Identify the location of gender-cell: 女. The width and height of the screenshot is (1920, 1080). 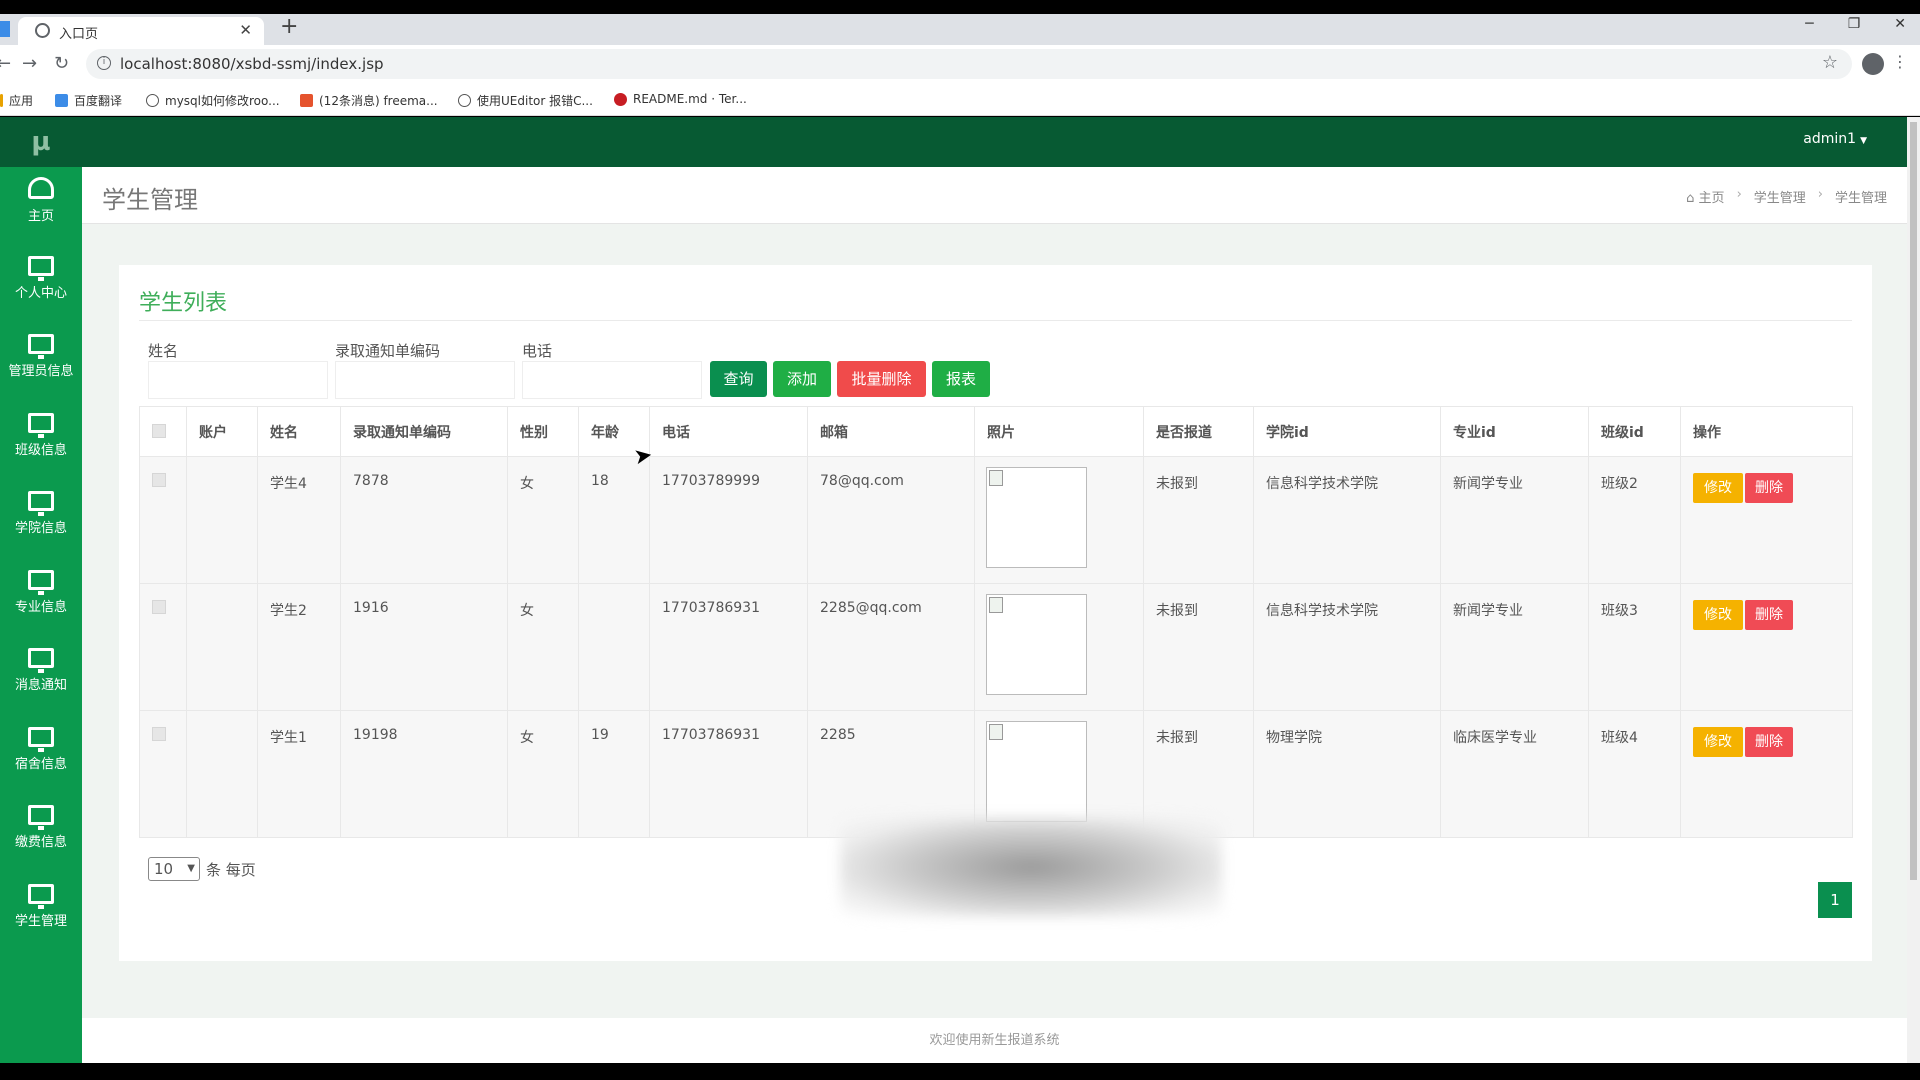
(543, 520).